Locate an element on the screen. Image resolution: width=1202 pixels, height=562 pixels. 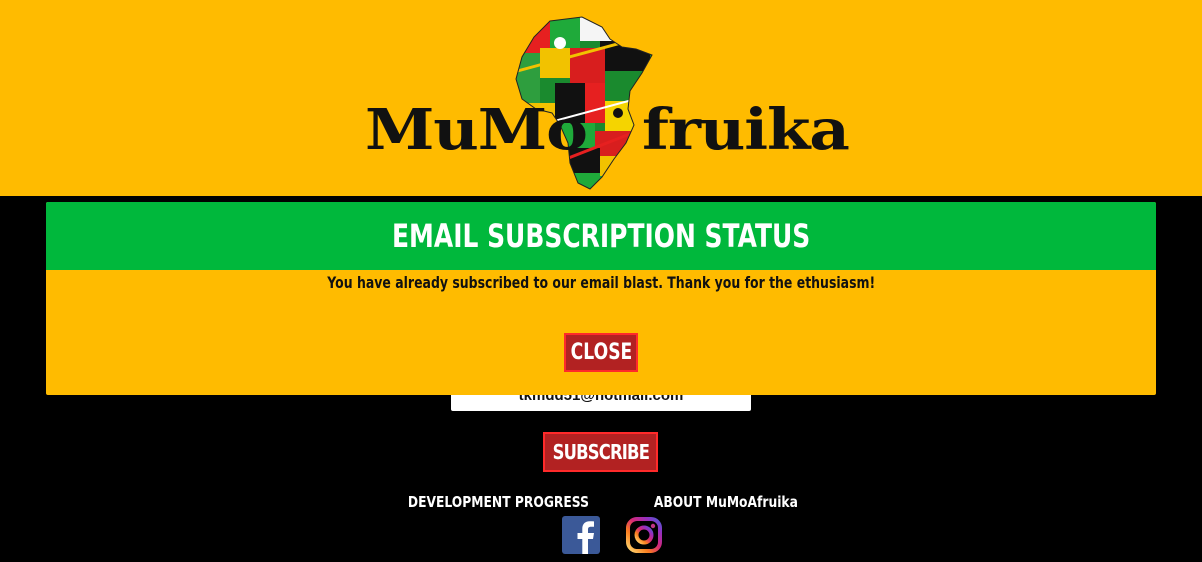
modal-header: EMAIL SUBSCRIPTION STATUS is located at coordinates (601, 236).